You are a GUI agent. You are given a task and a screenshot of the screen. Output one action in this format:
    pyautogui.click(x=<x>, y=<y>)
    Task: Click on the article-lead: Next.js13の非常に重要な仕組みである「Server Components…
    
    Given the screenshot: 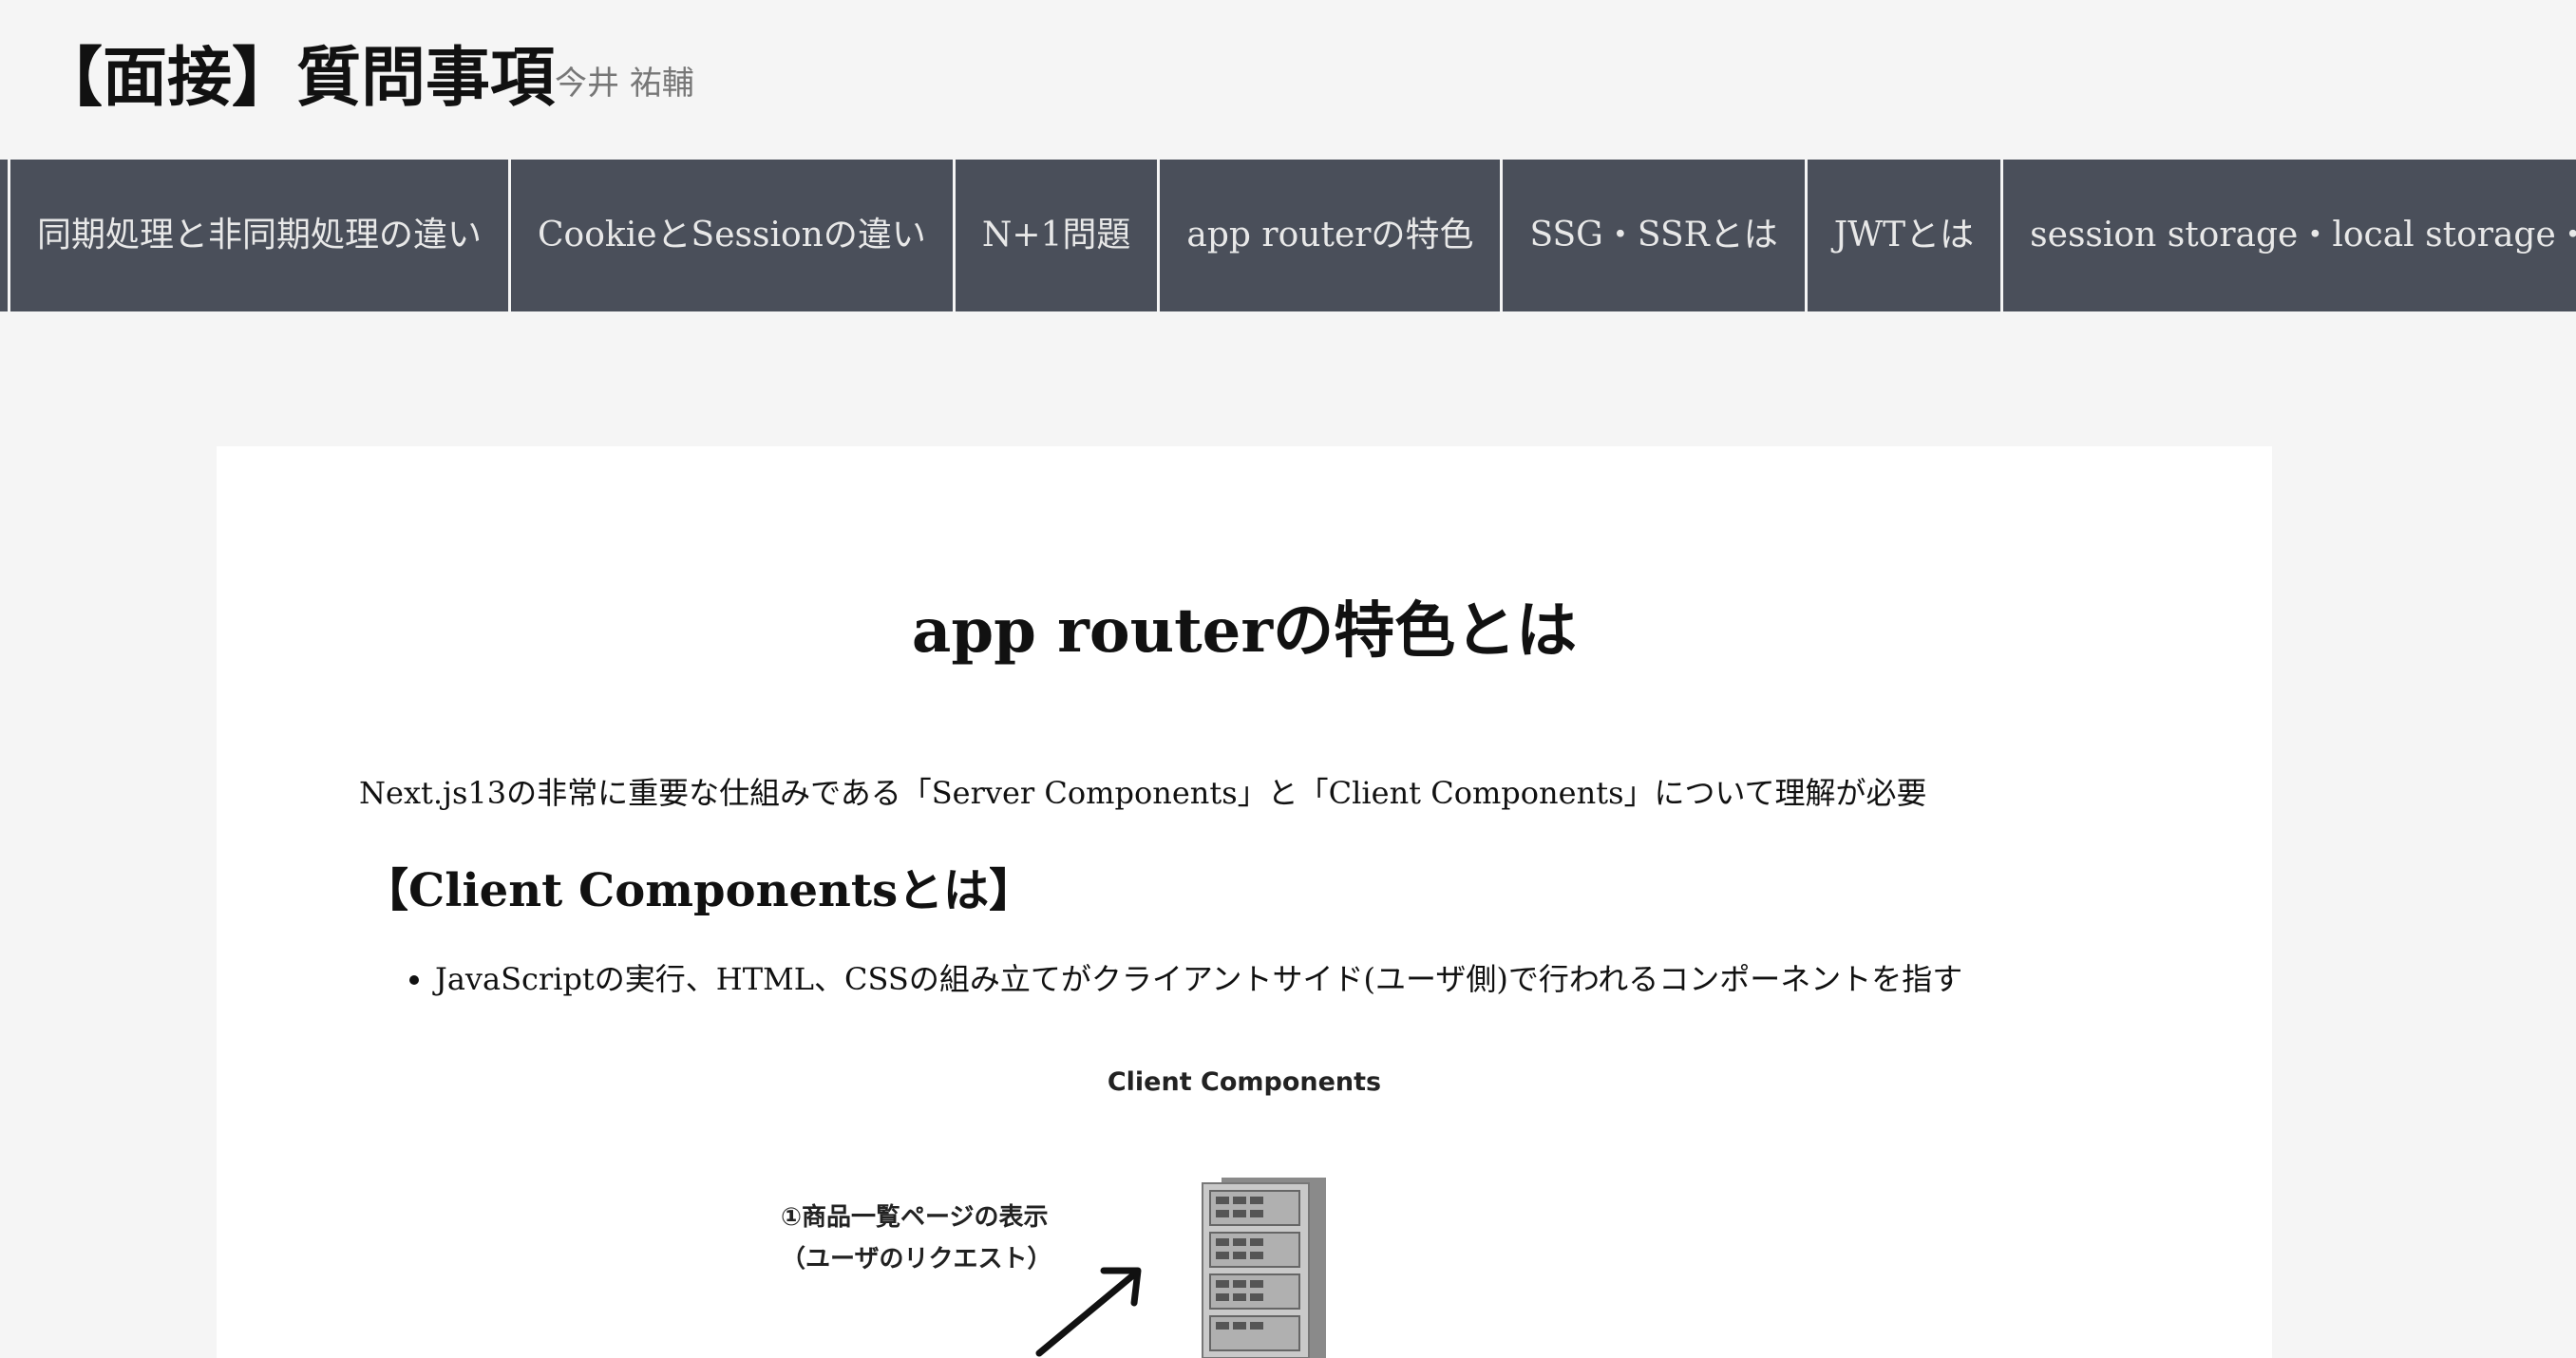 What is the action you would take?
    pyautogui.click(x=1143, y=793)
    